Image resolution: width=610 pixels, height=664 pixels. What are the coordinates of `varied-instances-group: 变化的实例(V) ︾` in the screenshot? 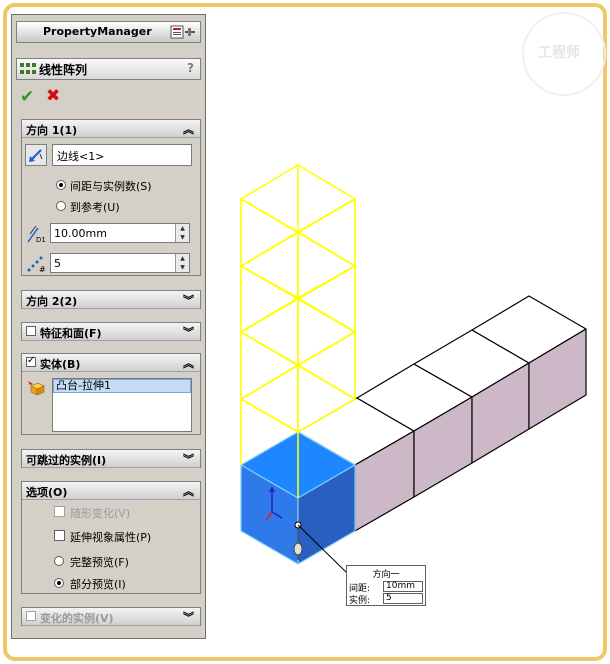 It's located at (111, 616).